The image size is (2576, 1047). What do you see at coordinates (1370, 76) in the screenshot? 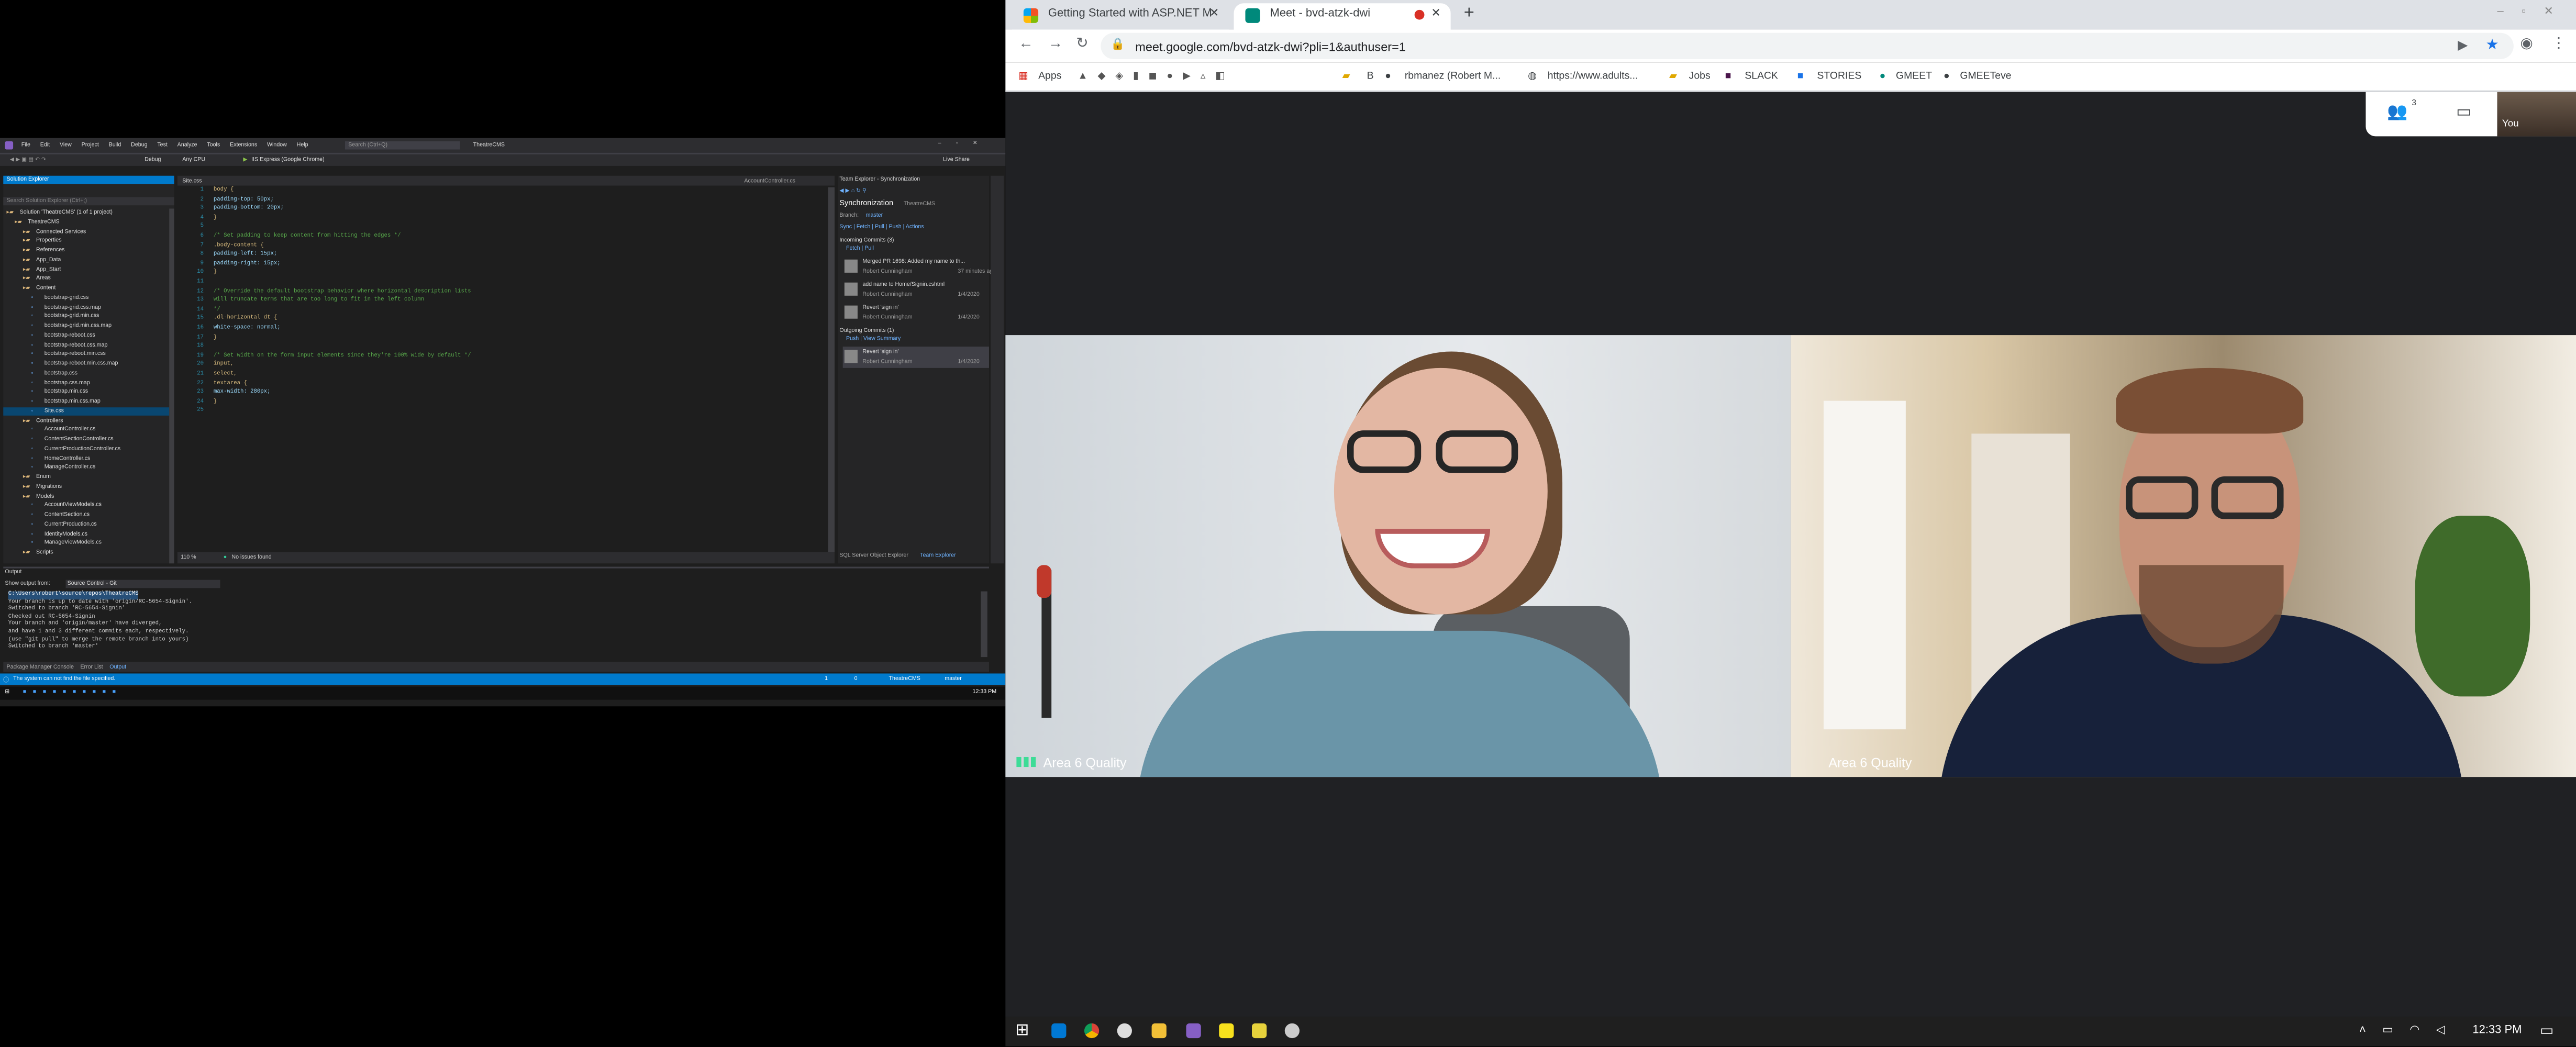
I see `bookmark-b: B` at bounding box center [1370, 76].